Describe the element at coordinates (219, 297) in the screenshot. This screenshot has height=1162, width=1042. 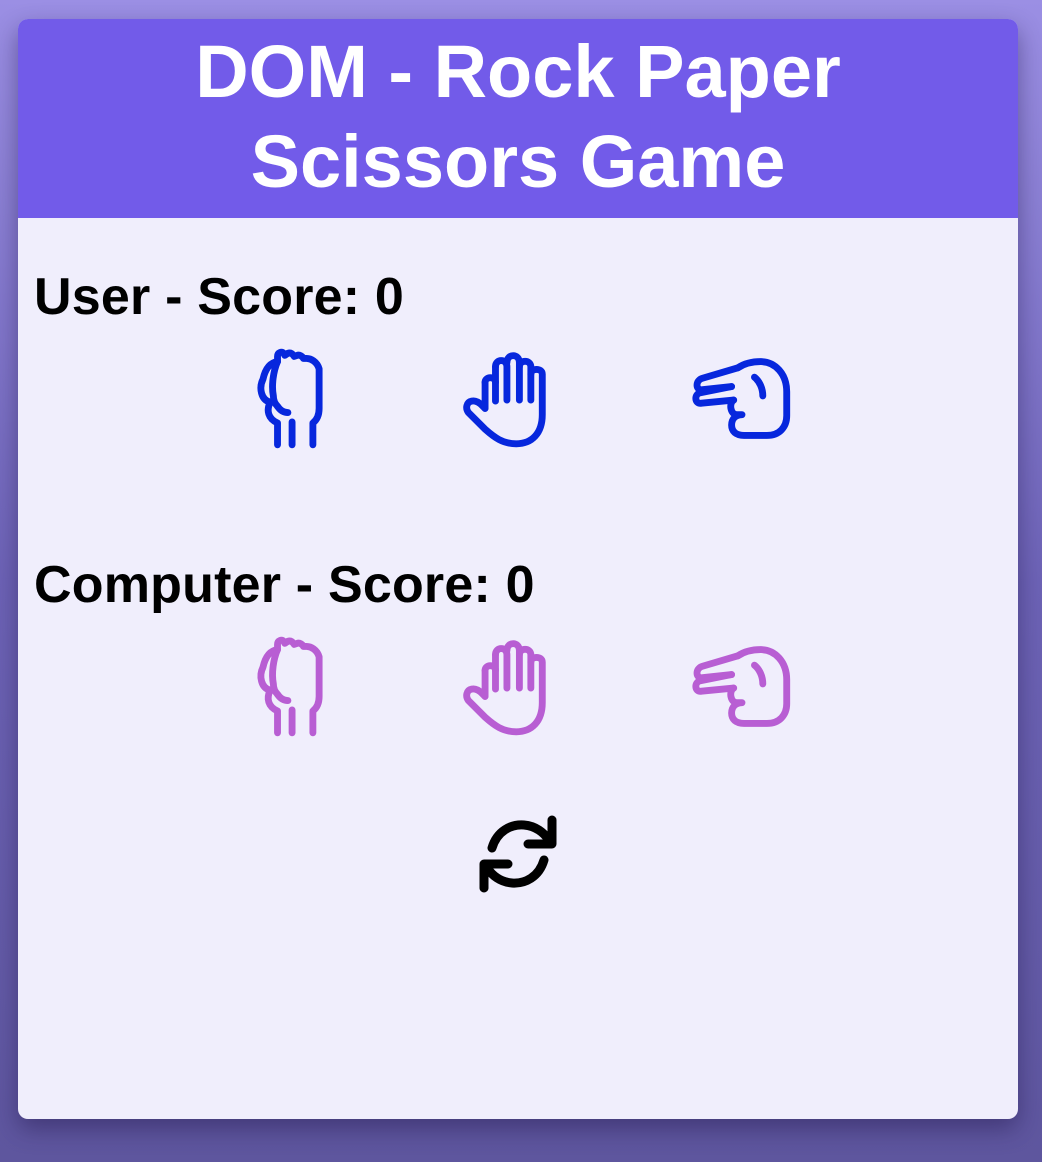
I see `user-score-label: User - Score: 0` at that location.